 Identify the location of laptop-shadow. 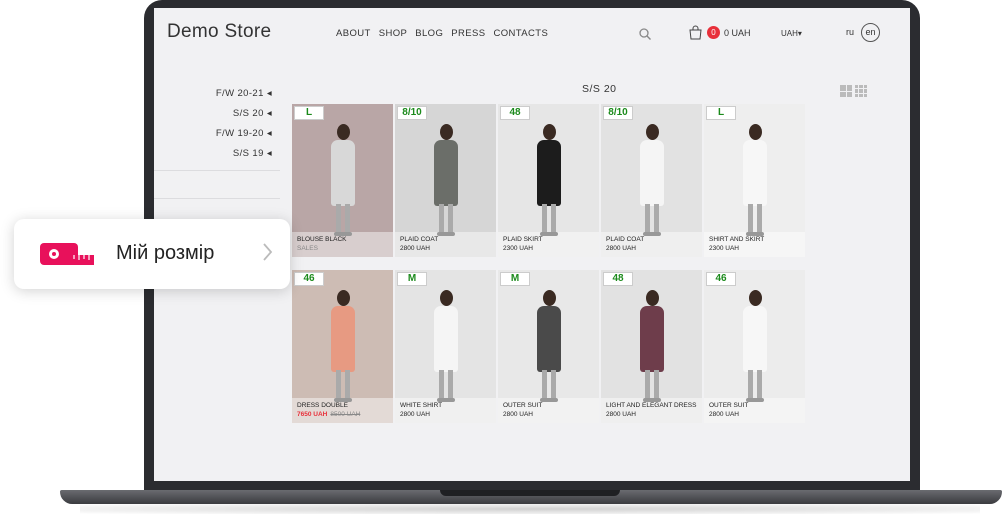
(530, 509).